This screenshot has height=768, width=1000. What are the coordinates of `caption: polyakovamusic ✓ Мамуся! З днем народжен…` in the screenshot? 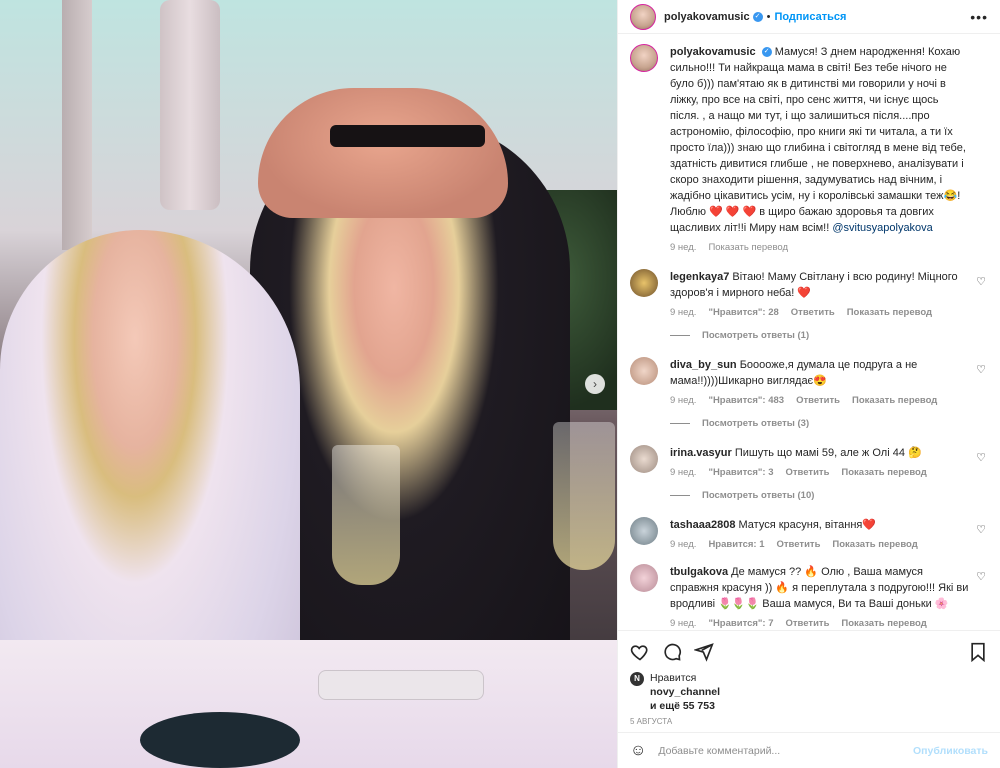 It's located at (809, 148).